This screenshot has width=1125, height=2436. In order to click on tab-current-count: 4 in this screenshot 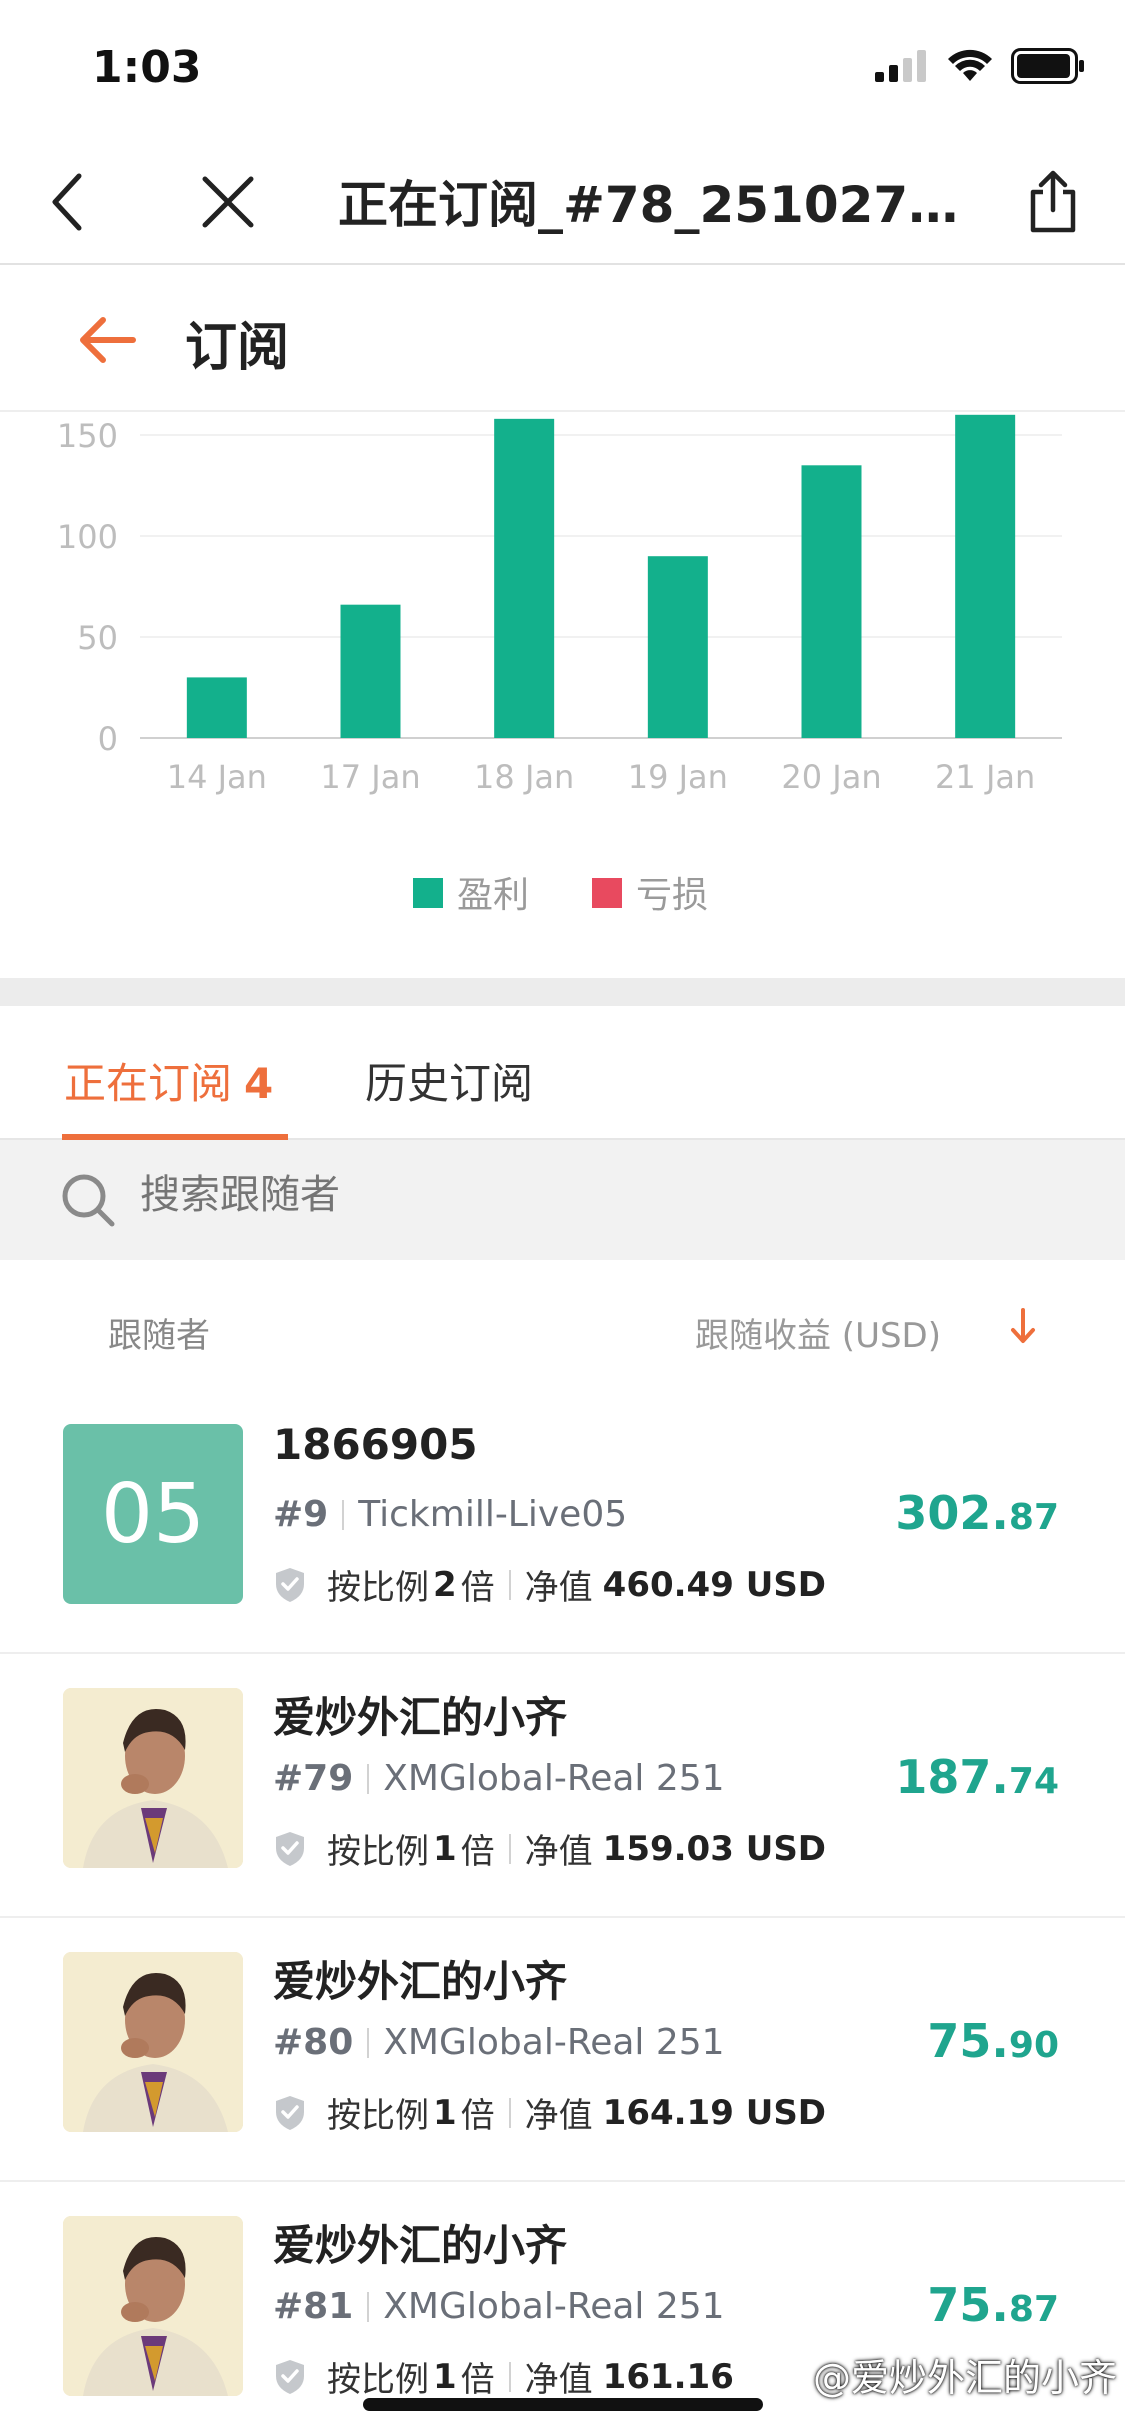, I will do `click(259, 1083)`.